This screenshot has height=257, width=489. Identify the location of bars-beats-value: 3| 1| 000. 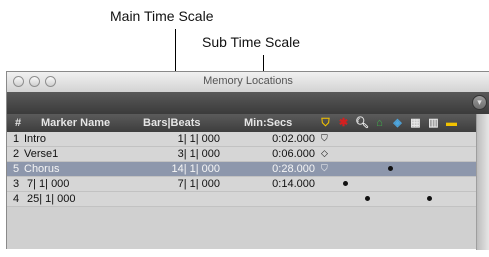
(198, 154).